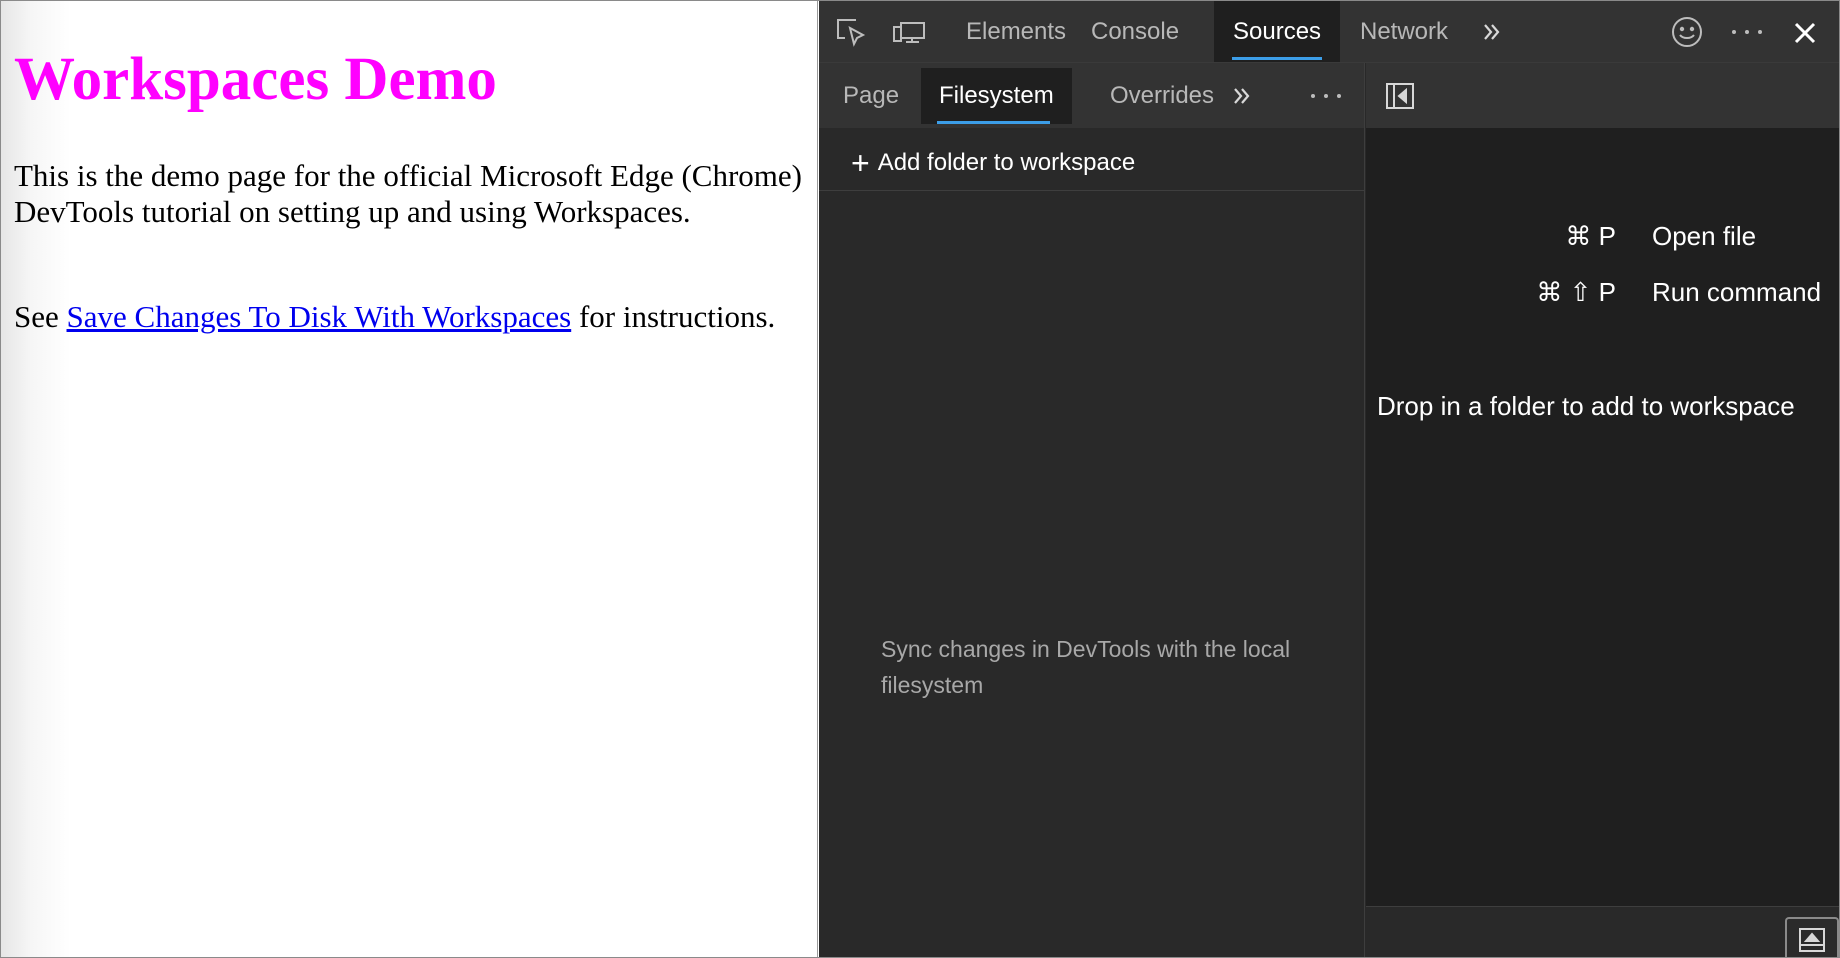 The height and width of the screenshot is (958, 1840). What do you see at coordinates (319, 316) in the screenshot?
I see `tutorial-link: Save Changes To Disk With Workspaces` at bounding box center [319, 316].